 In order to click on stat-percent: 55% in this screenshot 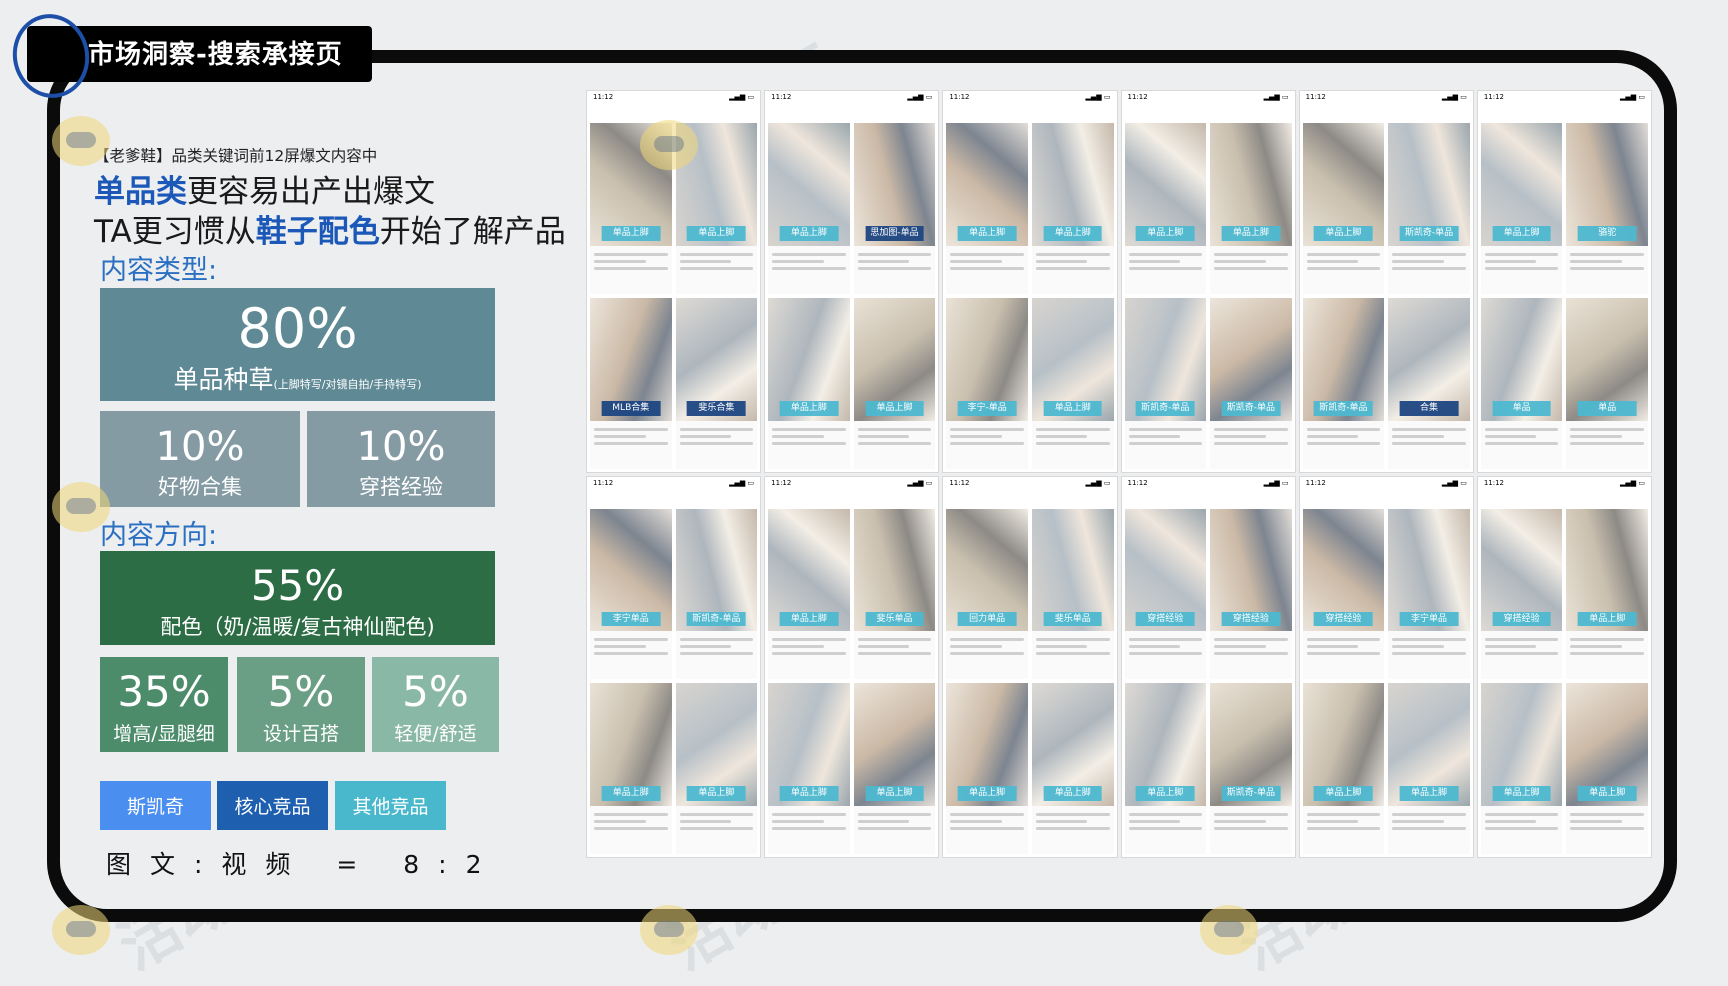, I will do `click(297, 585)`.